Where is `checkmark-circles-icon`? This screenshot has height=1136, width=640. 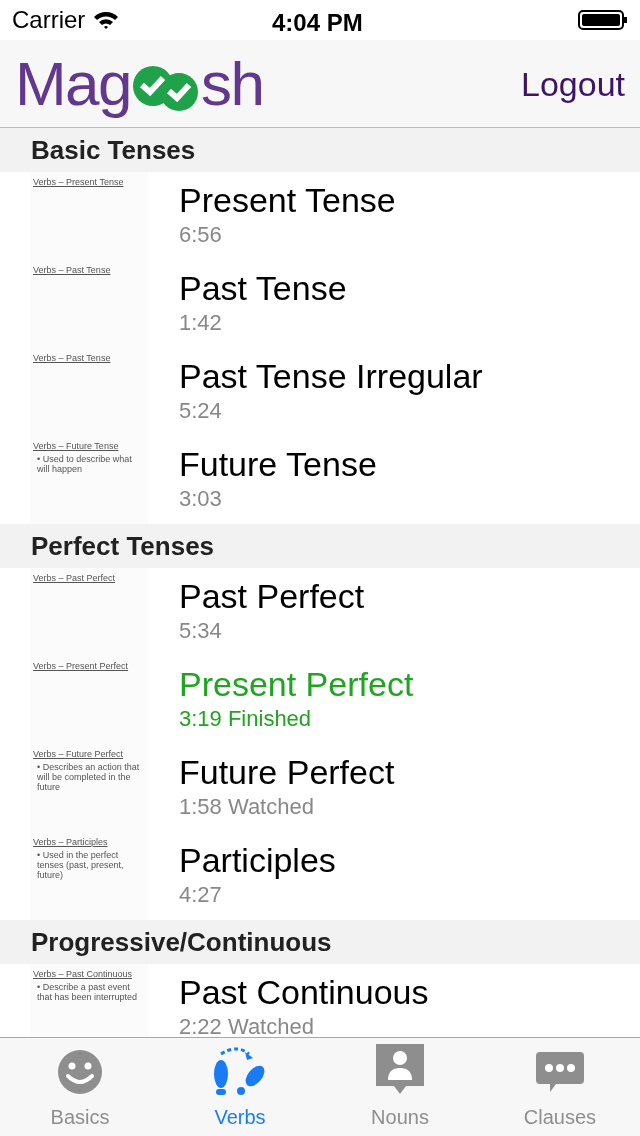
checkmark-circles-icon is located at coordinates (165, 88).